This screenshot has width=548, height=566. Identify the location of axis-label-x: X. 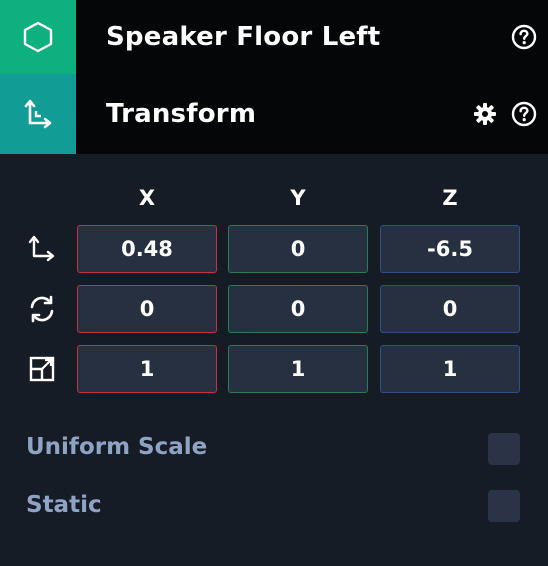
(147, 198).